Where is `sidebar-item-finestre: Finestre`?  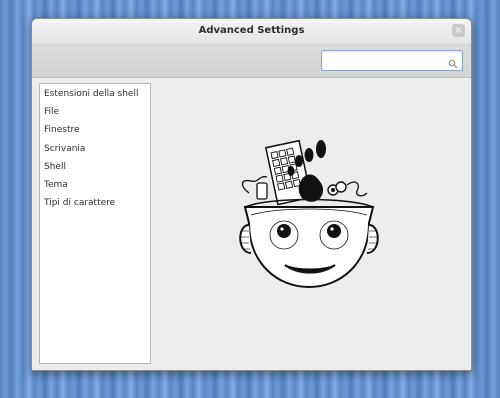
sidebar-item-finestre: Finestre is located at coordinates (95, 130).